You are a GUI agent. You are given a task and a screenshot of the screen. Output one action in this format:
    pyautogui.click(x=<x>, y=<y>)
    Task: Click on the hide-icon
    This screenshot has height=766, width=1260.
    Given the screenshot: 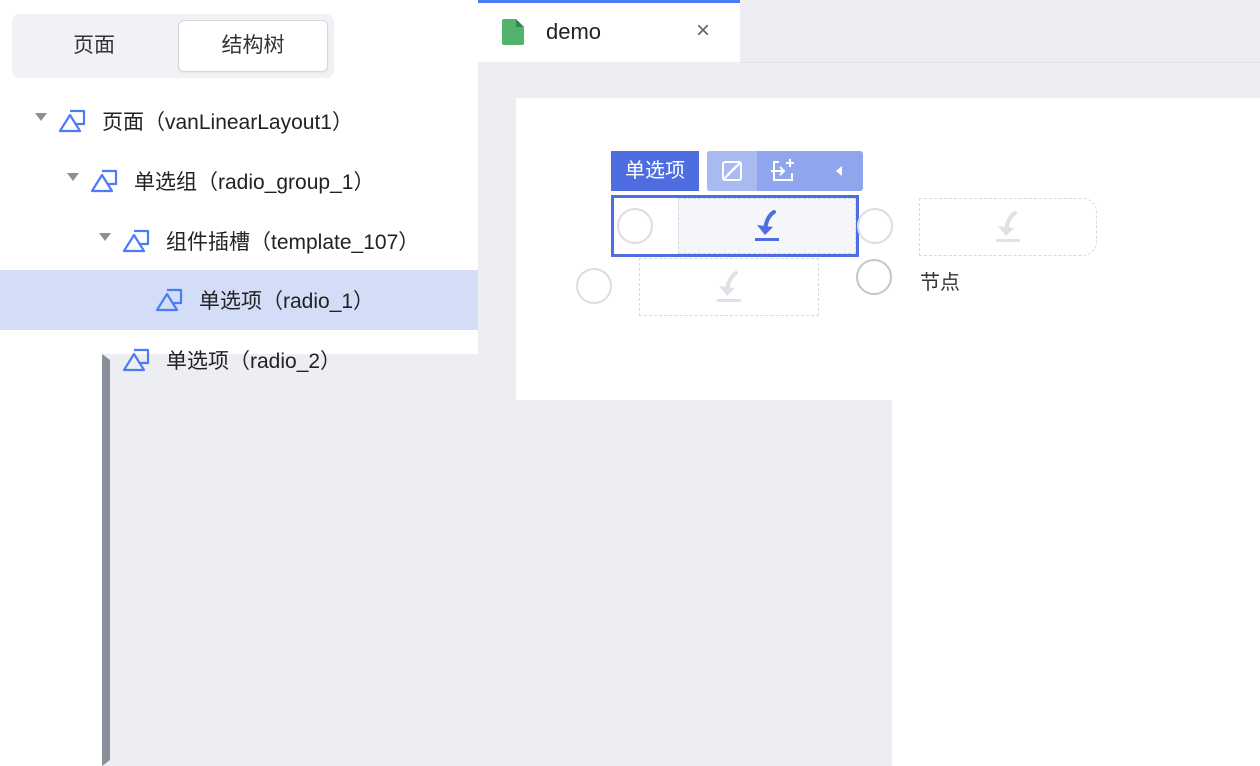 What is the action you would take?
    pyautogui.click(x=732, y=171)
    